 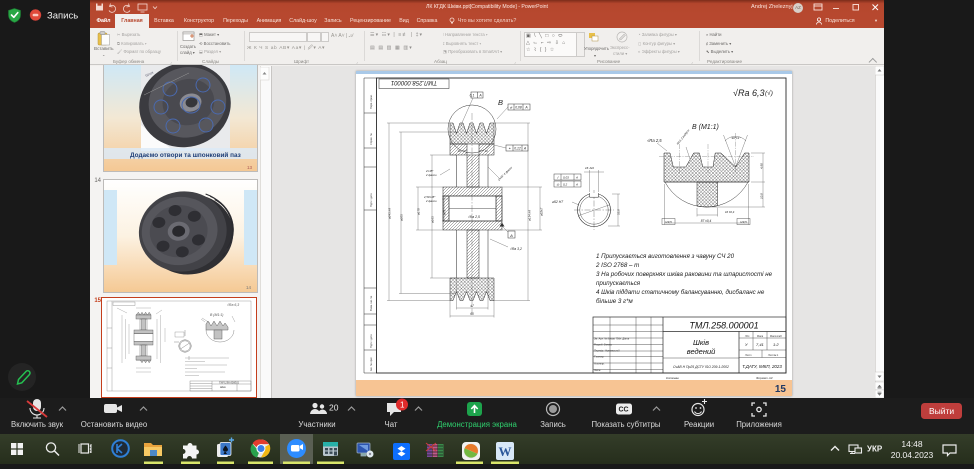 I want to click on svg-text: ⌀245 h9, so click(x=390, y=213).